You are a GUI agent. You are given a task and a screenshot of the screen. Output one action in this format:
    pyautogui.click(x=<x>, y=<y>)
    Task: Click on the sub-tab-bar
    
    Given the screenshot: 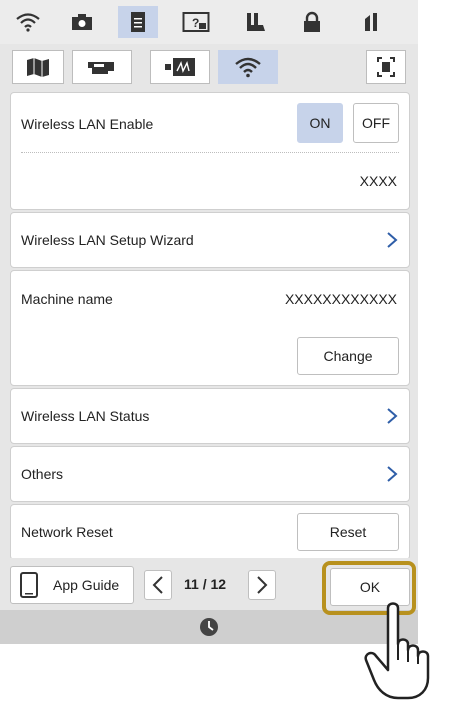 What is the action you would take?
    pyautogui.click(x=209, y=68)
    